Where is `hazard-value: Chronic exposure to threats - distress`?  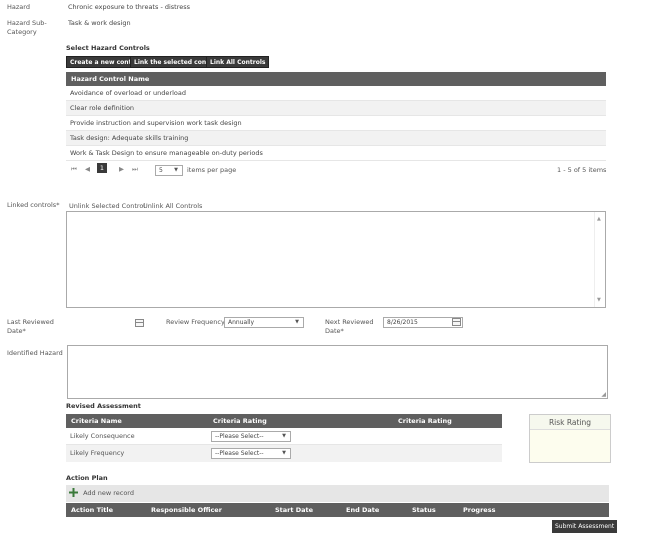 hazard-value: Chronic exposure to threats - distress is located at coordinates (129, 7).